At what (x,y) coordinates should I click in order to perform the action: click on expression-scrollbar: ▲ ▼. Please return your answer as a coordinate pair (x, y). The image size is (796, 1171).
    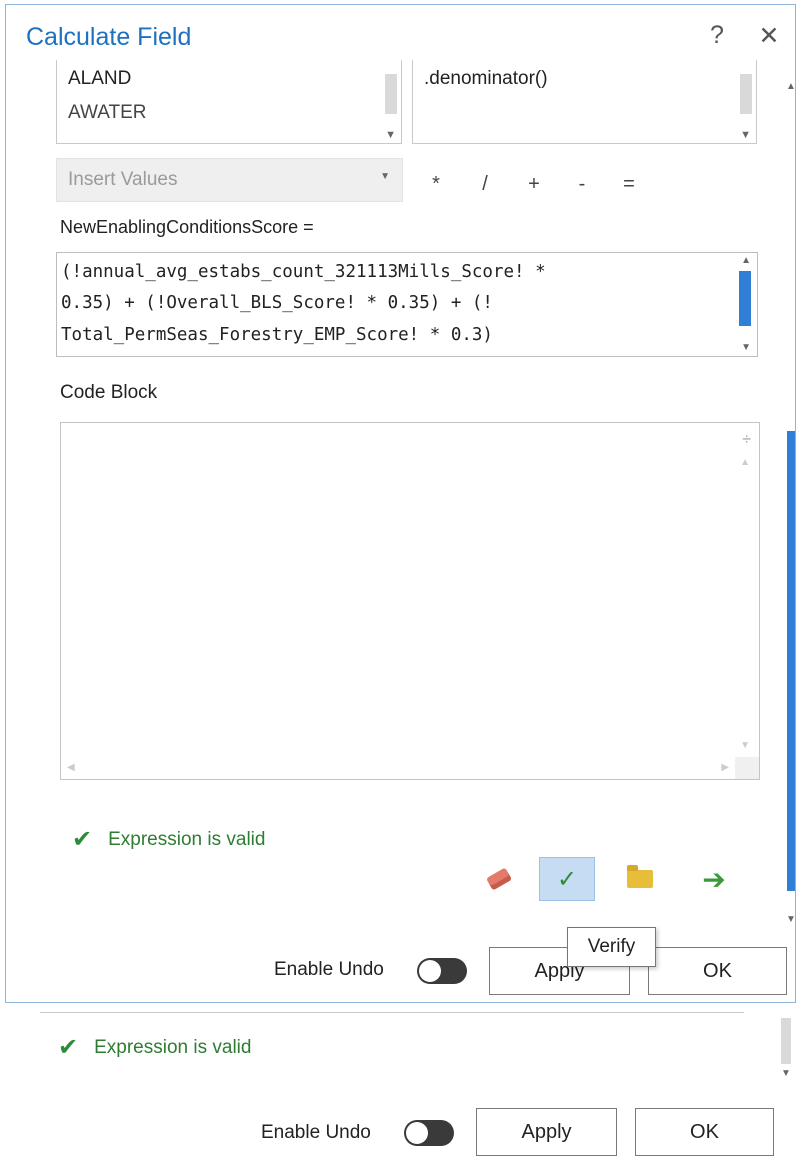
    Looking at the image, I should click on (747, 304).